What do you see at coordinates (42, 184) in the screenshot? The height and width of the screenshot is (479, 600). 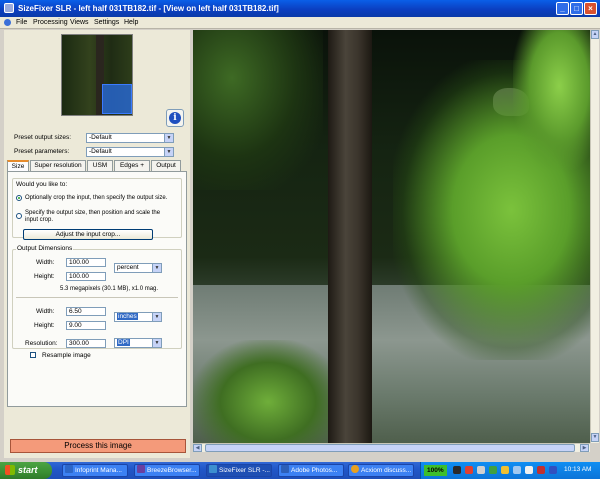 I see `mode-question: Would you like to:` at bounding box center [42, 184].